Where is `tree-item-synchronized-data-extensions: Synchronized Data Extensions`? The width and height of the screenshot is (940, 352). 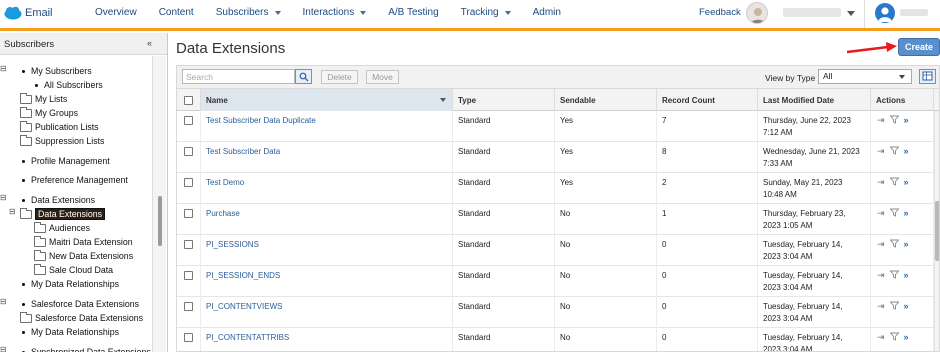 tree-item-synchronized-data-extensions: Synchronized Data Extensions is located at coordinates (86, 349).